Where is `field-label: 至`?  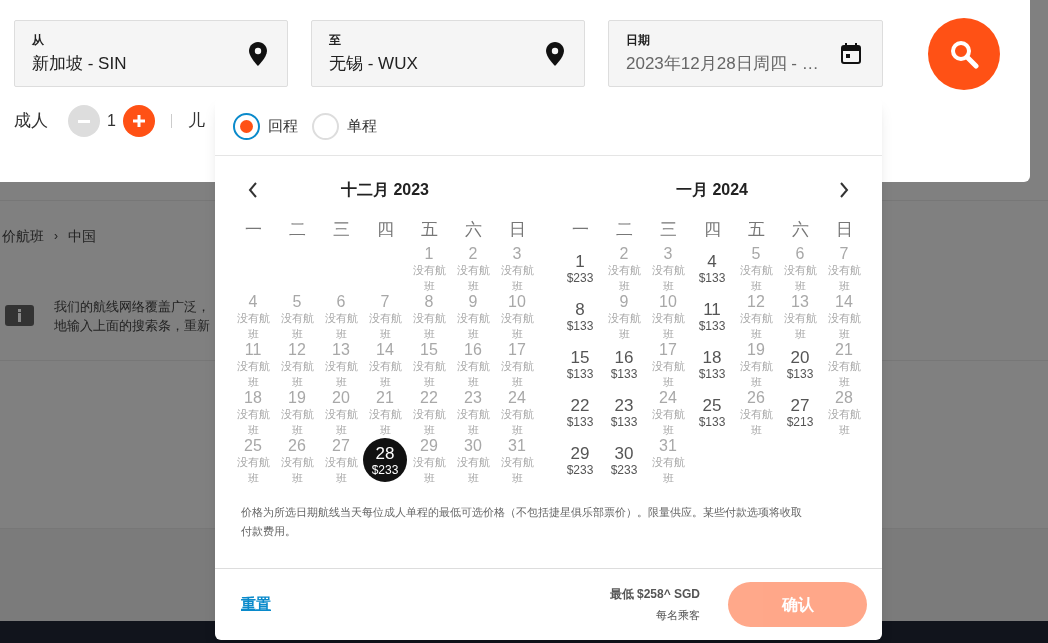 field-label: 至 is located at coordinates (335, 40).